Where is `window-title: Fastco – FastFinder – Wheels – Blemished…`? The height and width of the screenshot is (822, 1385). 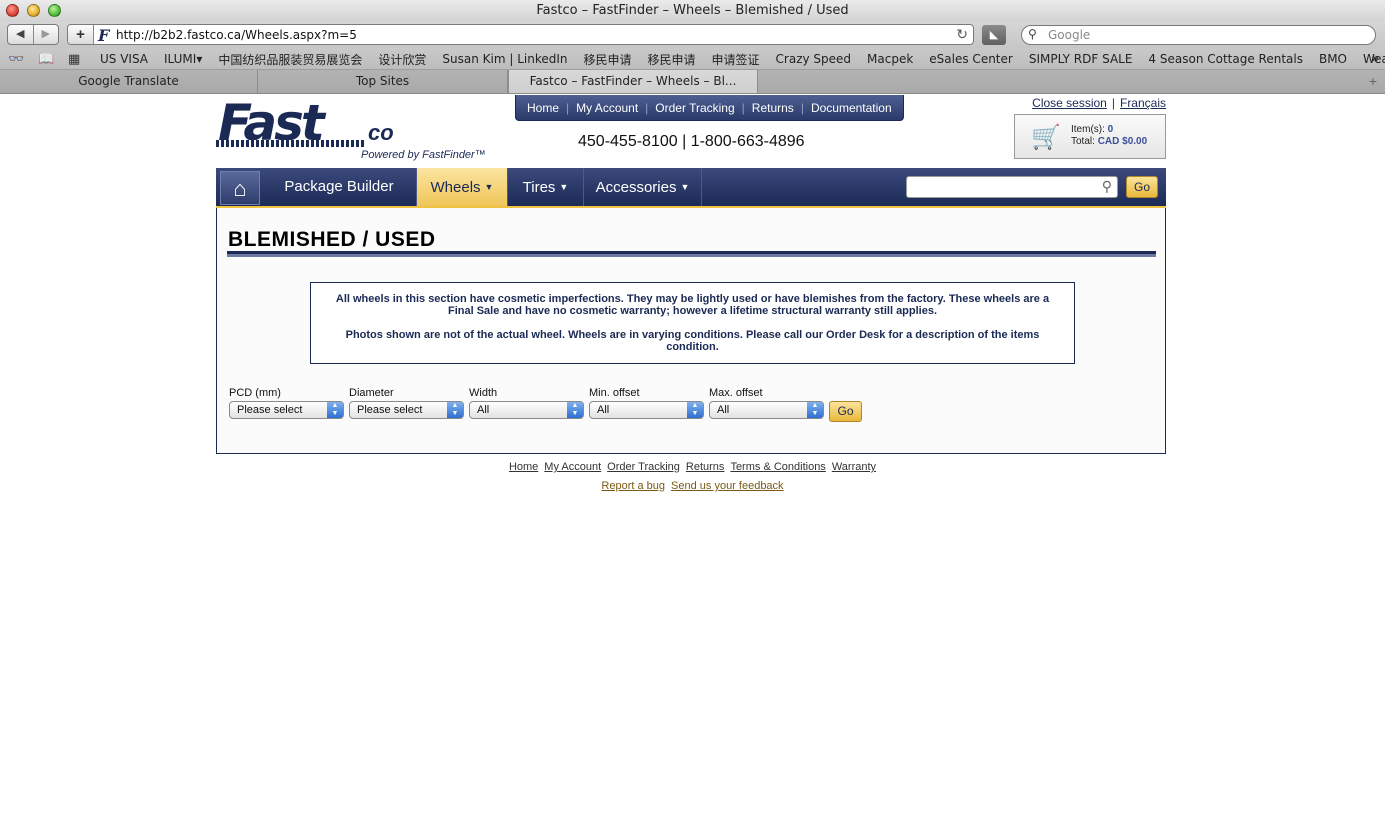
window-title: Fastco – FastFinder – Wheels – Blemished… is located at coordinates (692, 10).